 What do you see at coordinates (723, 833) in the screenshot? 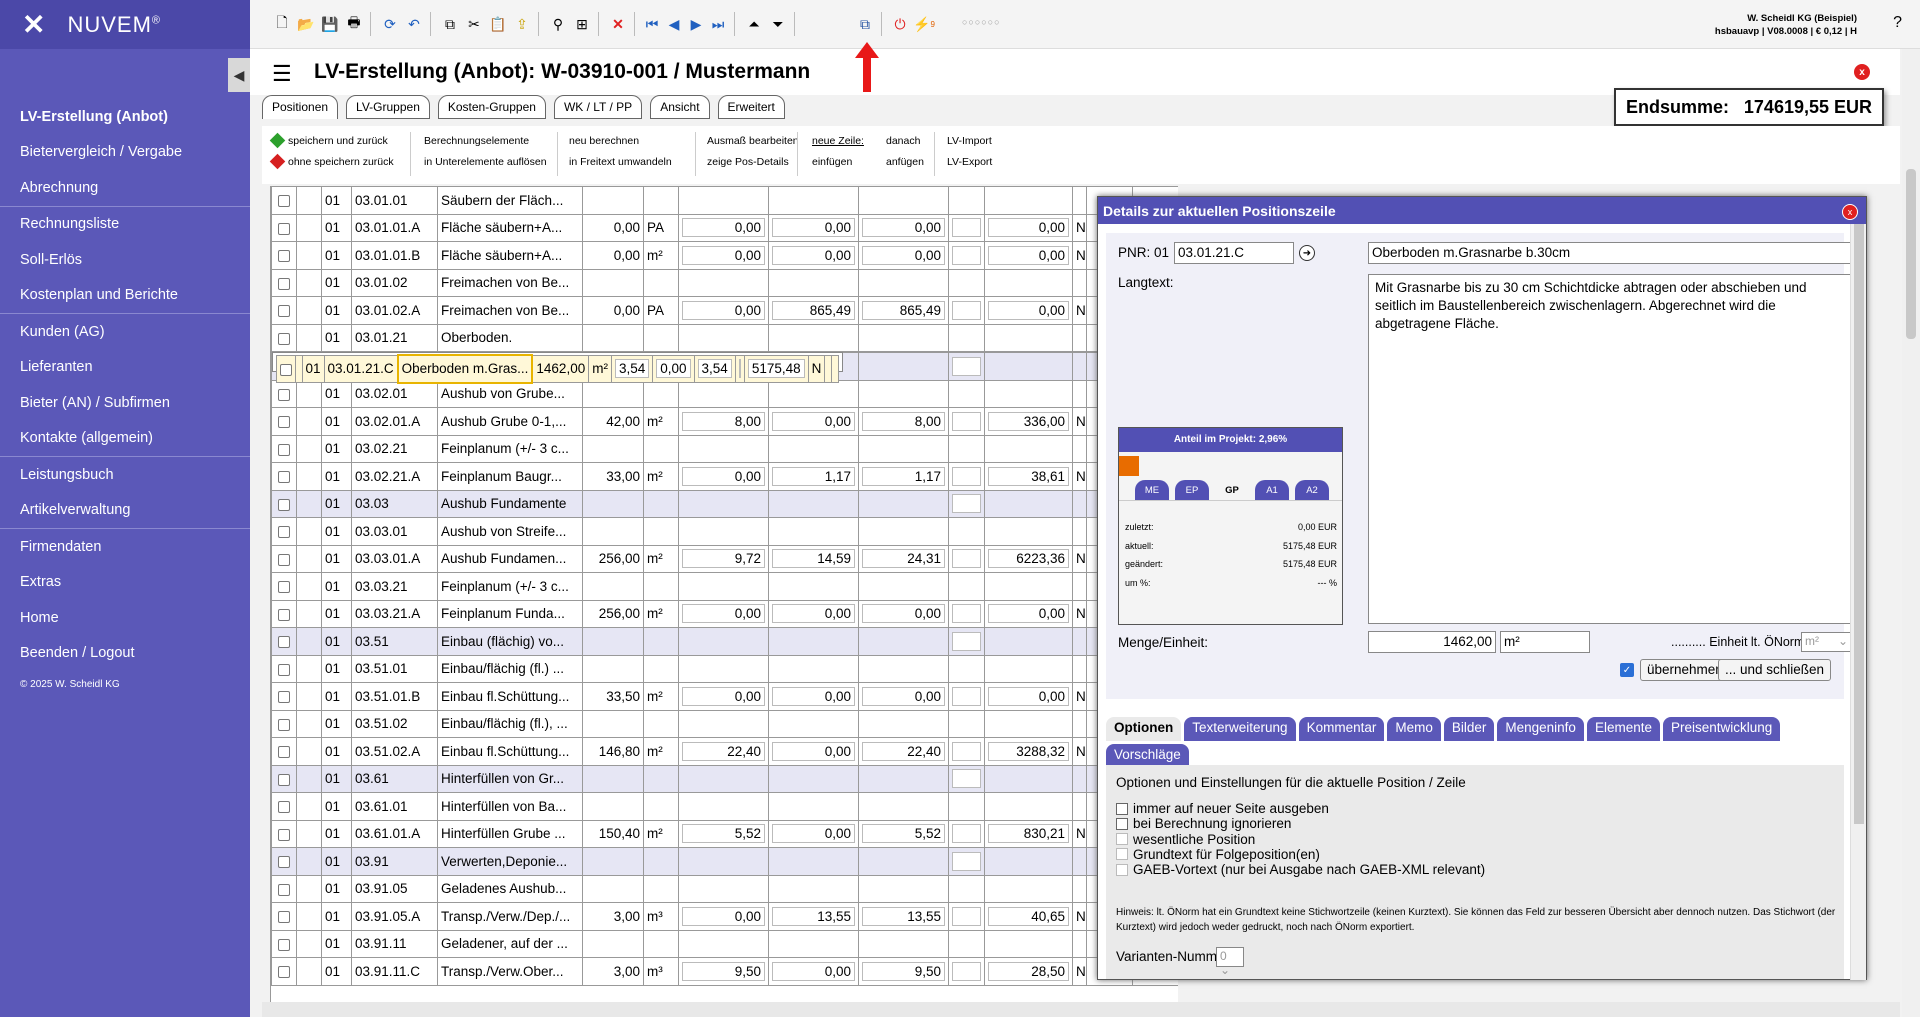
I see `price-cell: 5,52` at bounding box center [723, 833].